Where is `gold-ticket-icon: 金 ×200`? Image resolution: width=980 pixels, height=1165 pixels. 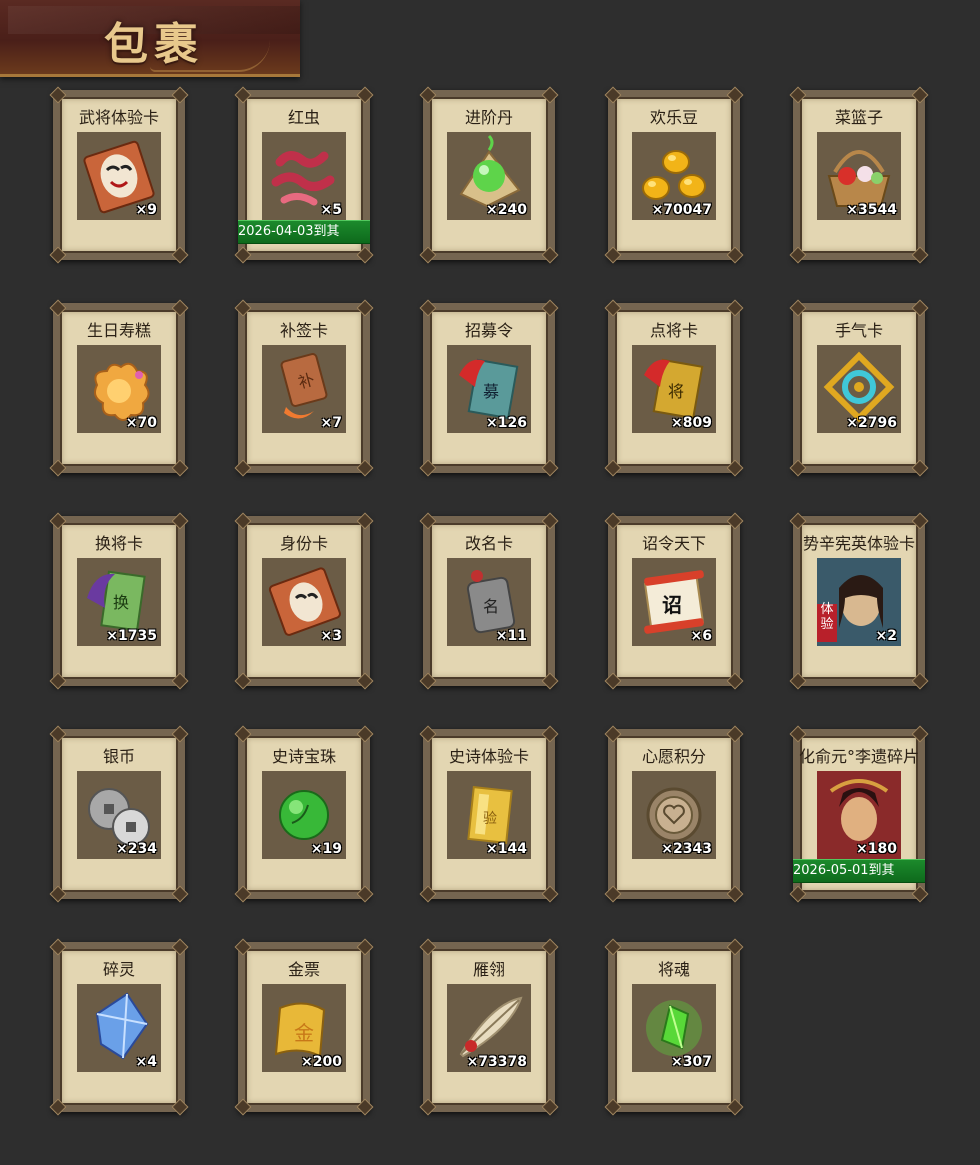
gold-ticket-icon: 金 ×200 is located at coordinates (304, 1028).